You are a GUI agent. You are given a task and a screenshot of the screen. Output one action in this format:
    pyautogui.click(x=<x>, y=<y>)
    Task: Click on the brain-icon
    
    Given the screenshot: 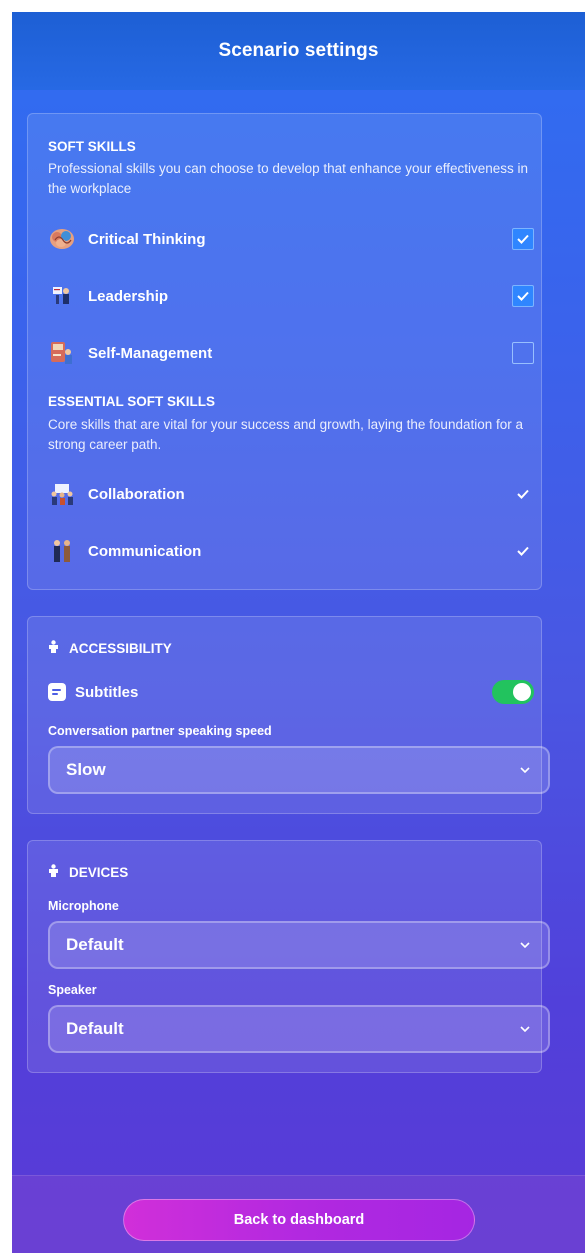 What is the action you would take?
    pyautogui.click(x=62, y=239)
    